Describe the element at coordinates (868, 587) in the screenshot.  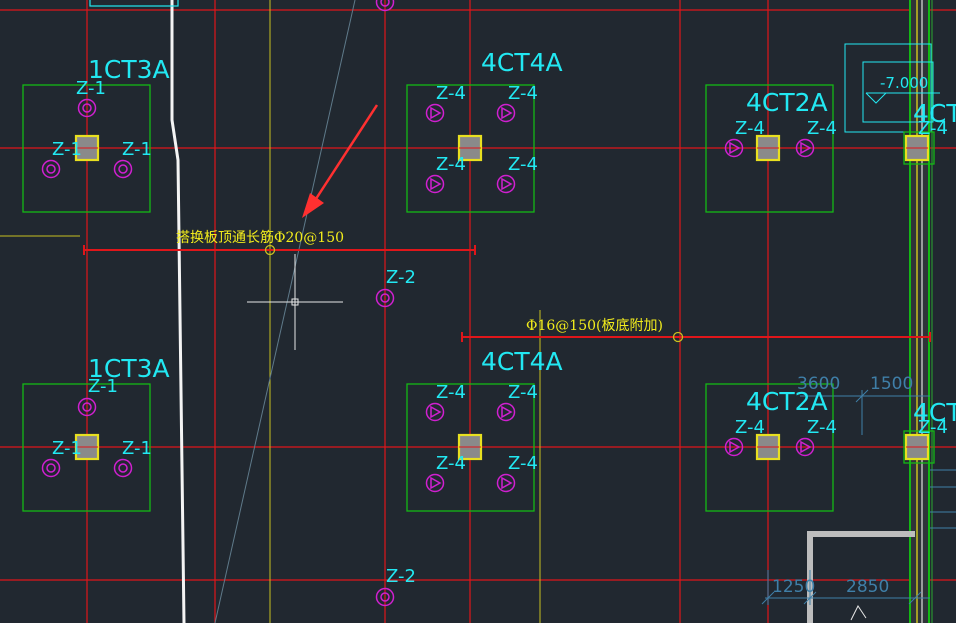
I see `dimension-label: 2850` at that location.